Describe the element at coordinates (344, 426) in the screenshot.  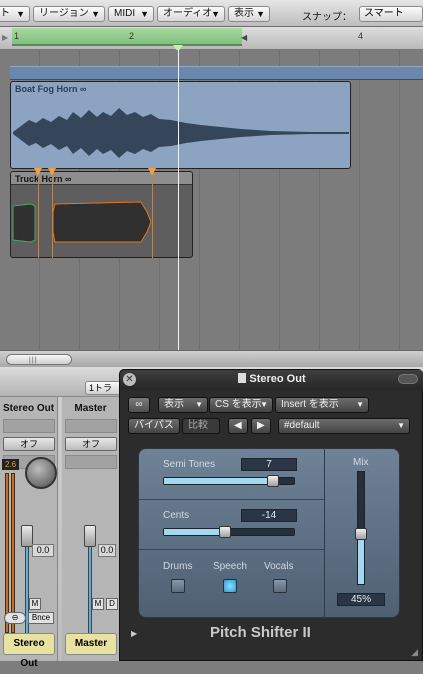
I see `preset-menu: #default ▼` at that location.